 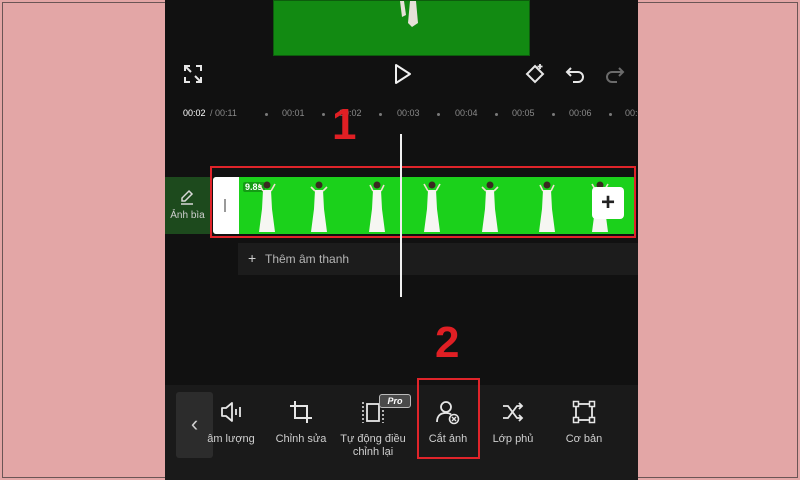 What do you see at coordinates (584, 428) in the screenshot?
I see `tool-basic: Cơ bản` at bounding box center [584, 428].